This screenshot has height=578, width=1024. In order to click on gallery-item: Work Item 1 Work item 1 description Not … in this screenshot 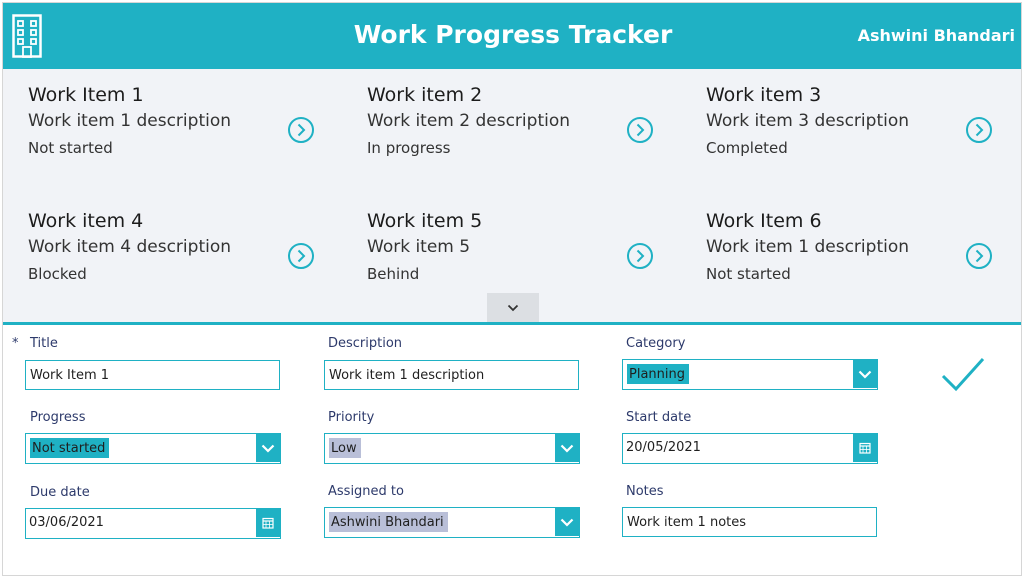, I will do `click(172, 132)`.